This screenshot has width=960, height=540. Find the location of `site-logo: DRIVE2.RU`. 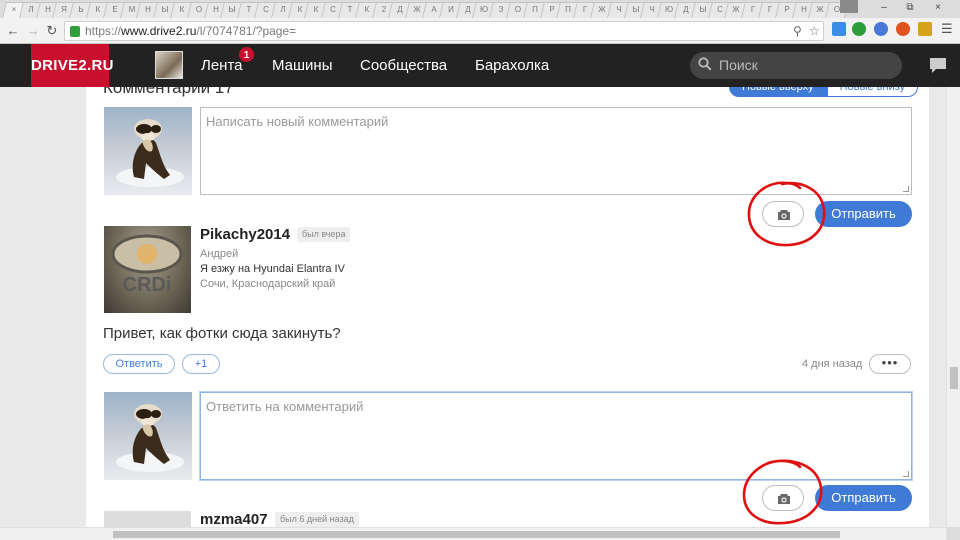

site-logo: DRIVE2.RU is located at coordinates (72, 65).